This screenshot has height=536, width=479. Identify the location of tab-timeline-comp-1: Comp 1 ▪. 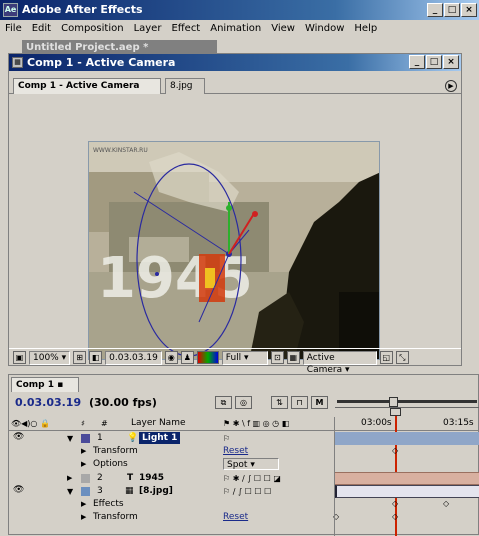
(45, 384).